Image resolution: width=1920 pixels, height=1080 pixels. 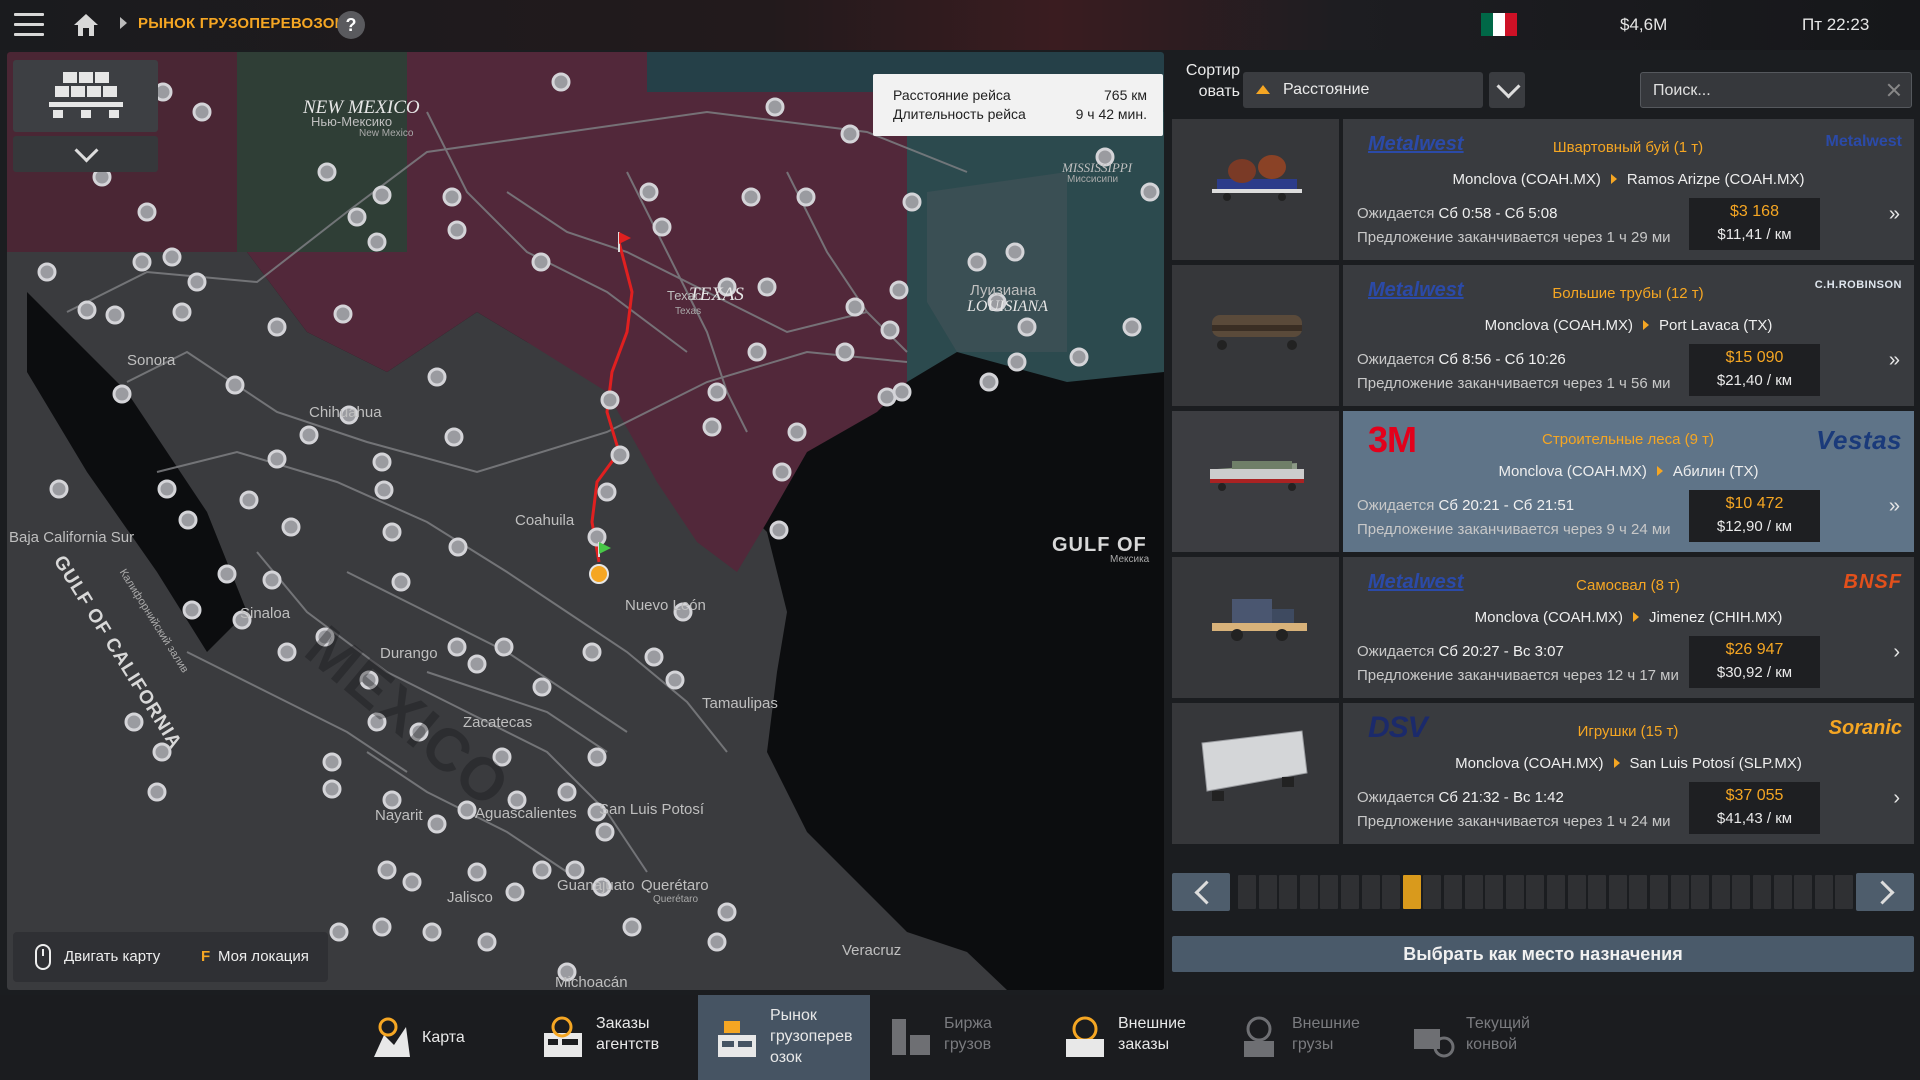 I want to click on map-label-louisiana-ru: Луизиана, so click(x=1003, y=290).